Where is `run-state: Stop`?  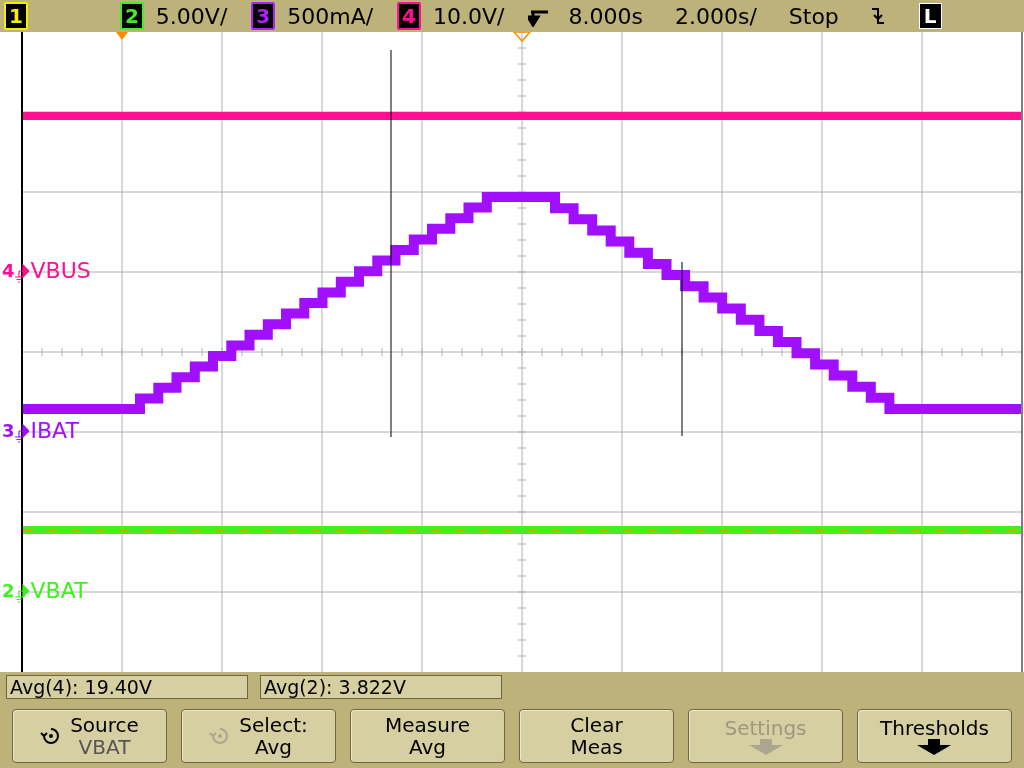
run-state: Stop is located at coordinates (813, 16).